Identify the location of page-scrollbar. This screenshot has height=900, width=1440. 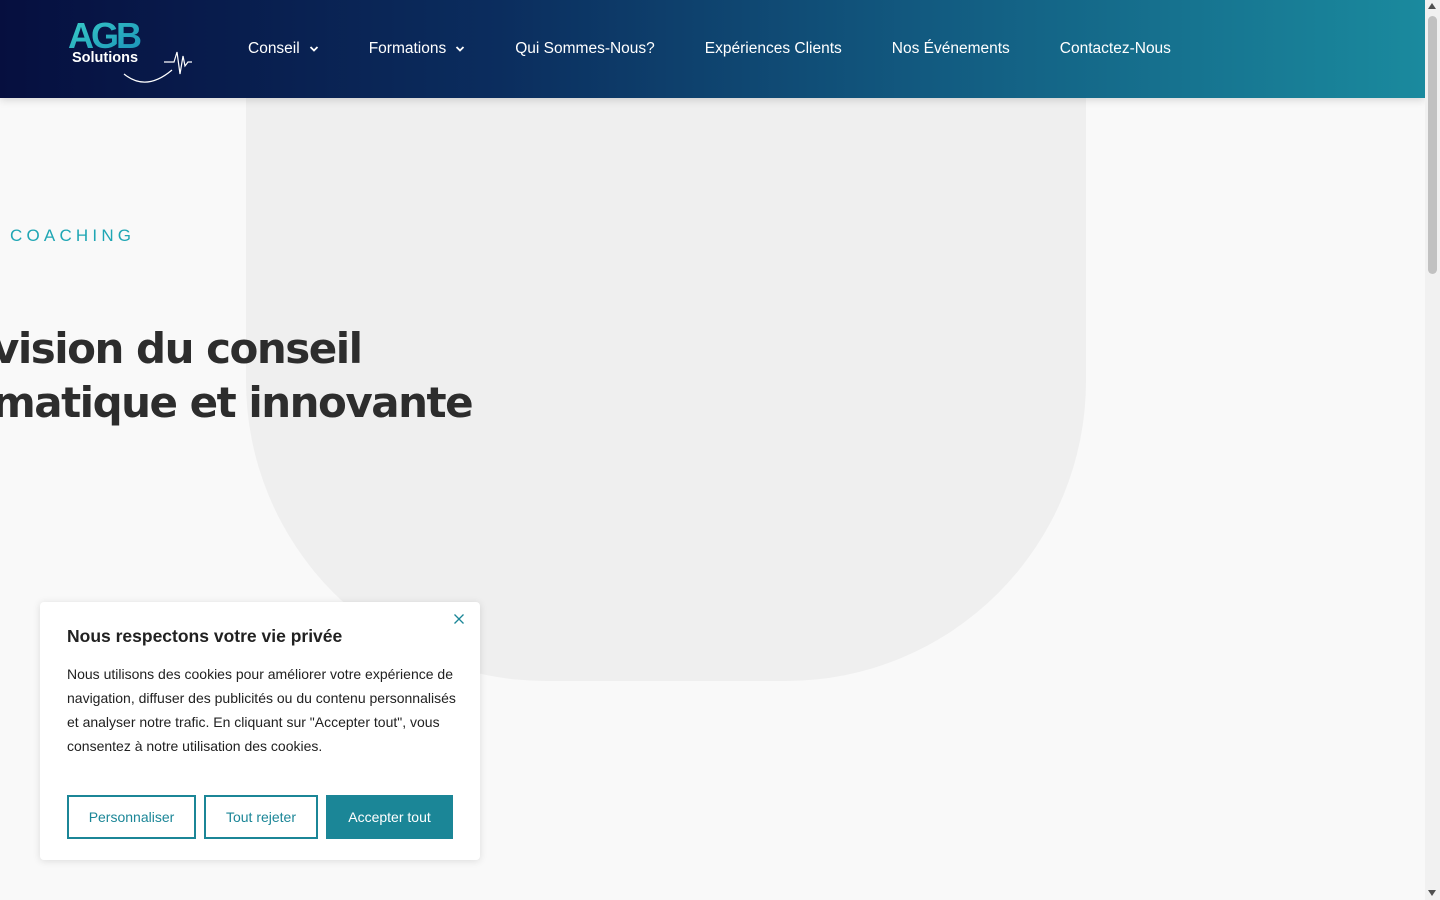
(1432, 450).